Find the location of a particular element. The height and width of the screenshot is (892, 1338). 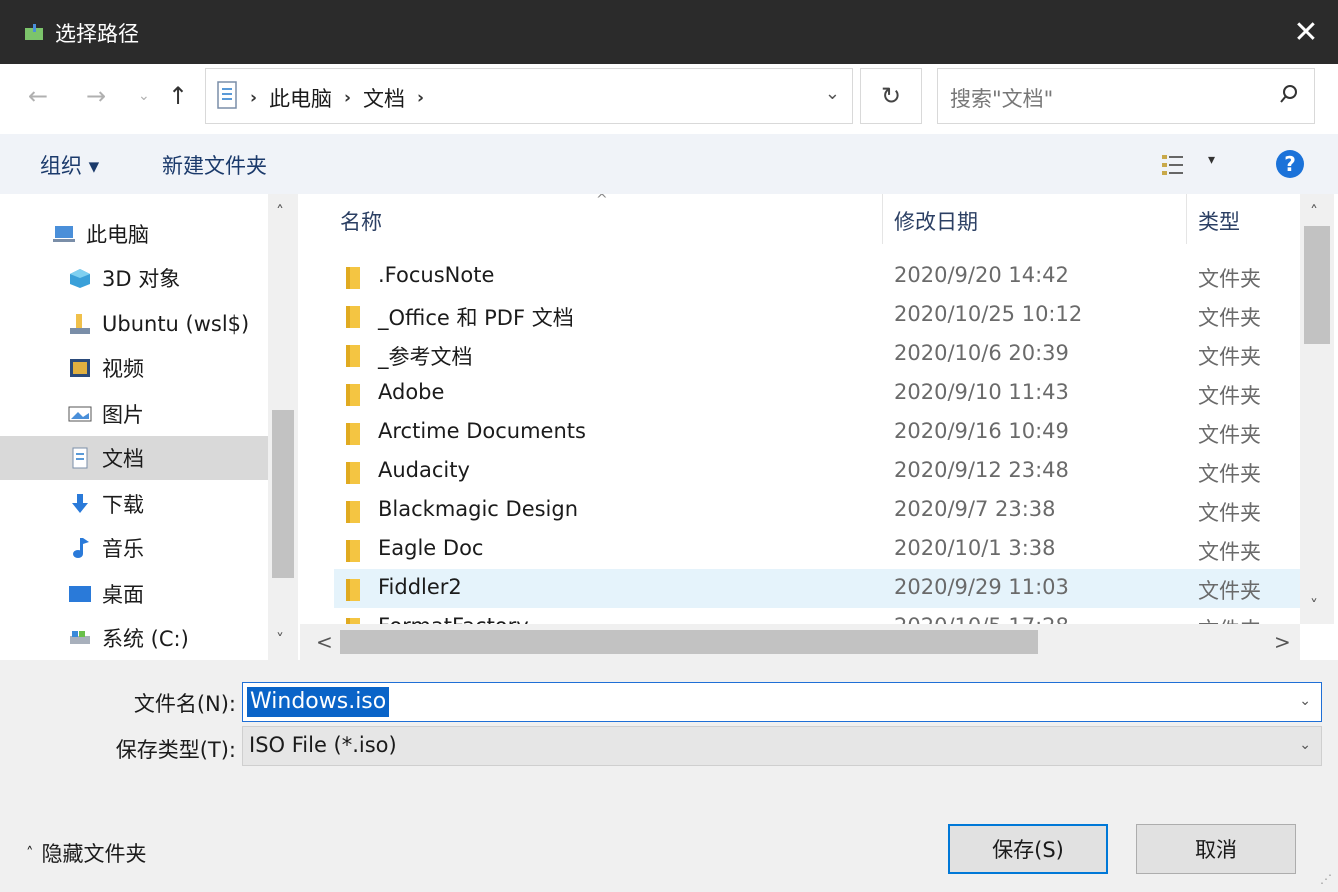

file-row: Audacity 2020/9/12 23:48 文件夹 is located at coordinates (817, 471).